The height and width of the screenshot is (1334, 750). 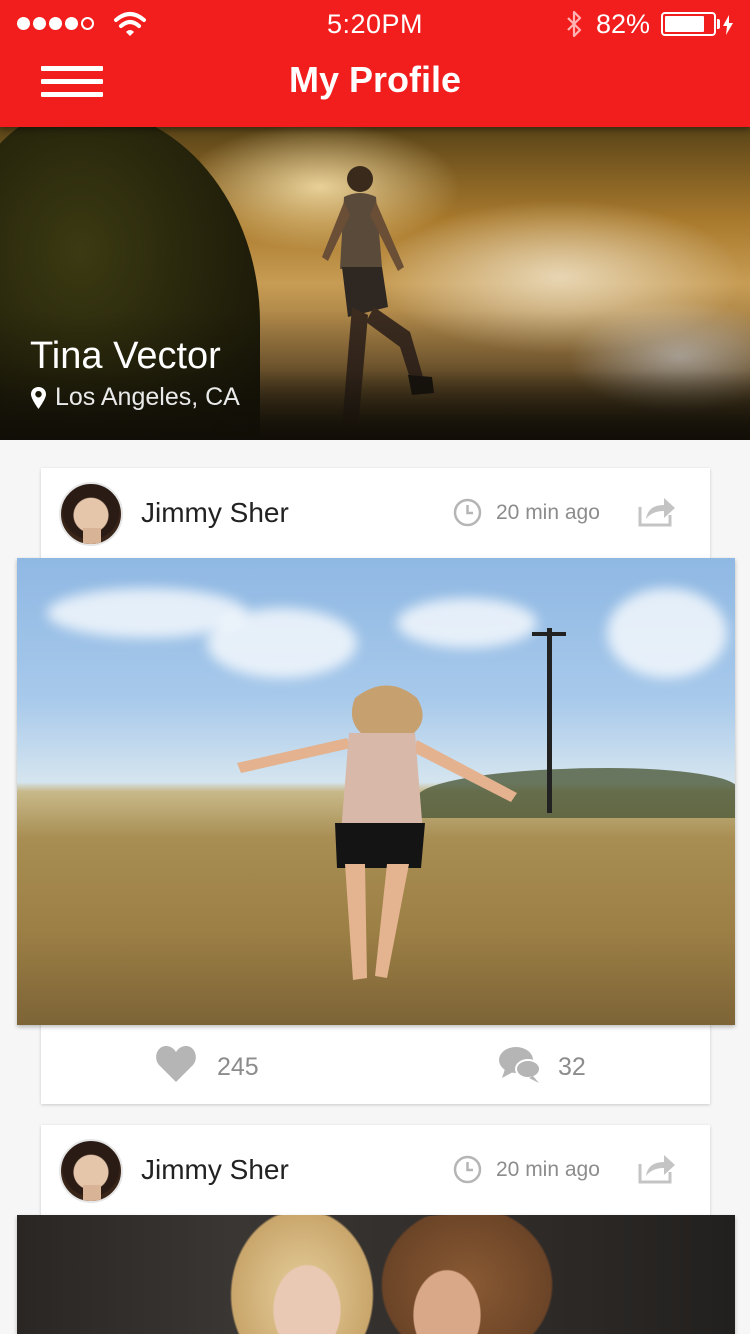 I want to click on charging-bolt-icon, so click(x=728, y=25).